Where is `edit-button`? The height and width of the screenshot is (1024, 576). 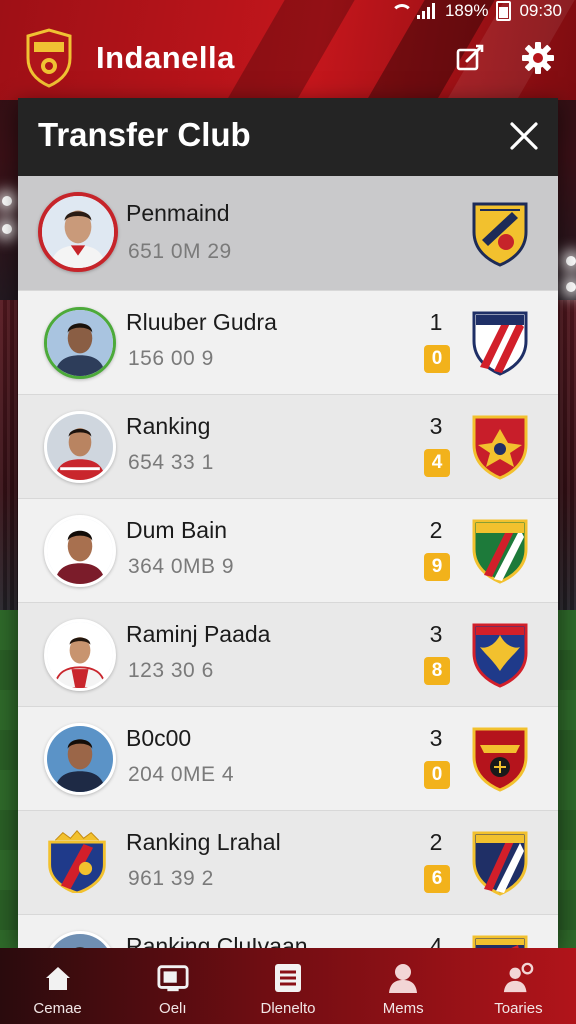 edit-button is located at coordinates (470, 58).